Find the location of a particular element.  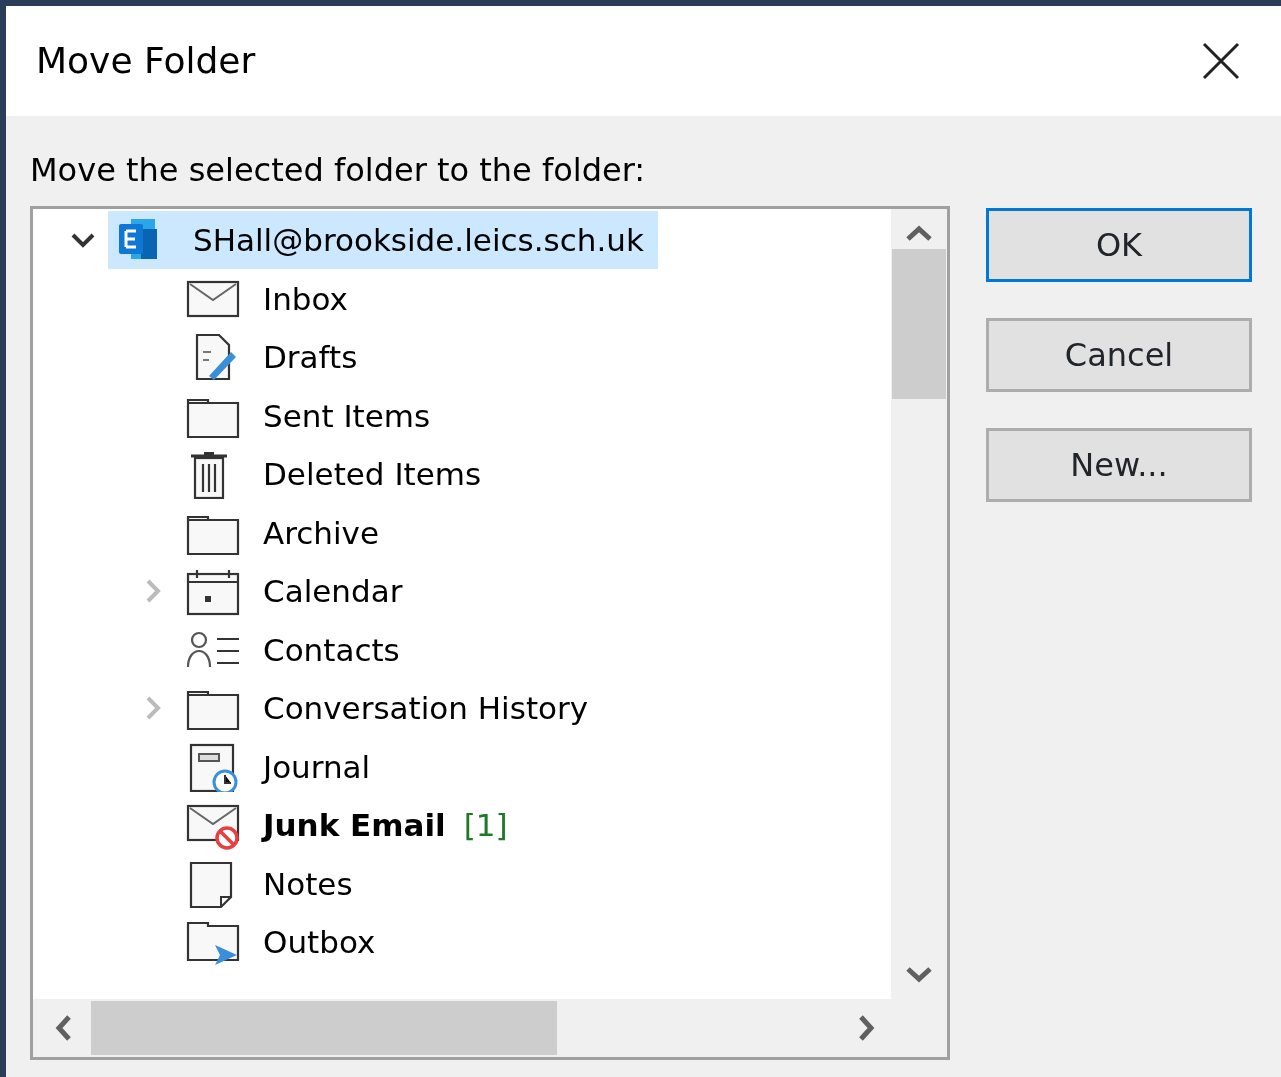

scroll-down-icon is located at coordinates (919, 975).